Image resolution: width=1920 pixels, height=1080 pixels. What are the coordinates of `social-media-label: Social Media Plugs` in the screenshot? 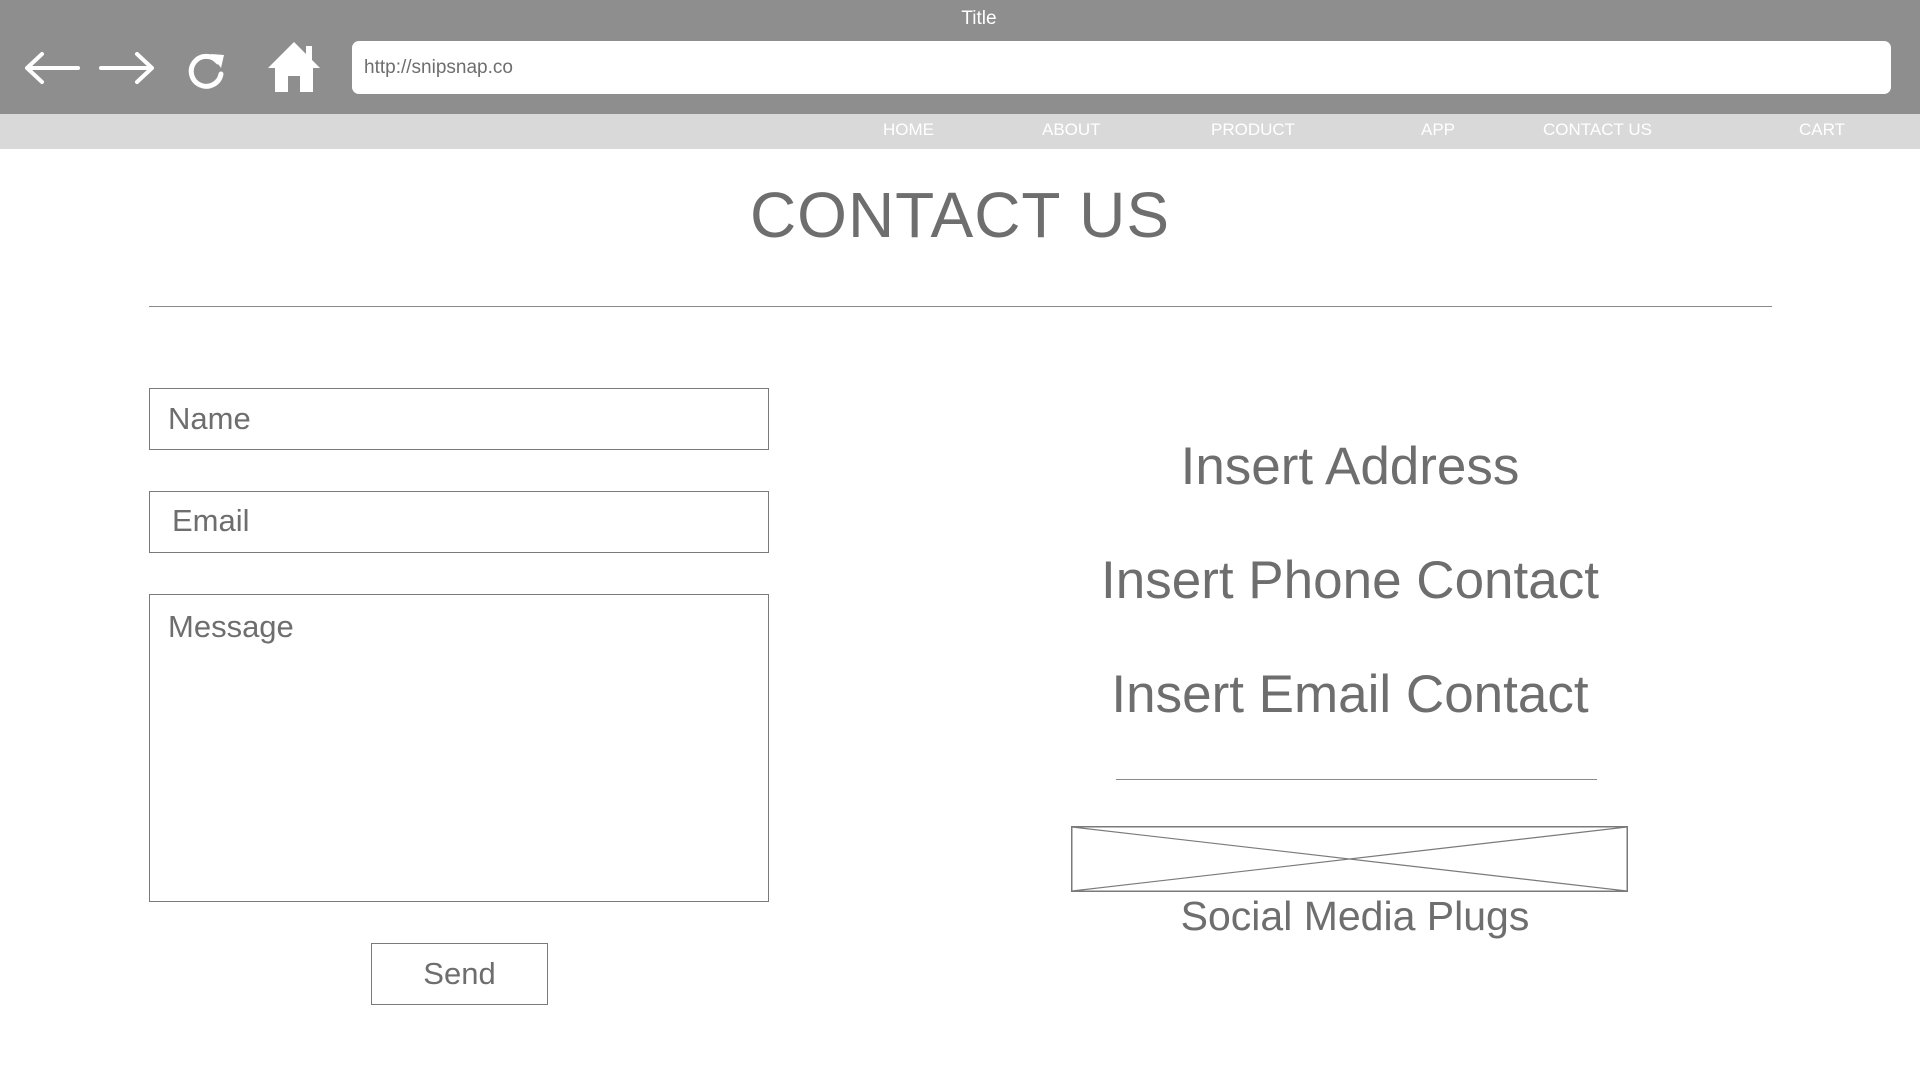 It's located at (1355, 916).